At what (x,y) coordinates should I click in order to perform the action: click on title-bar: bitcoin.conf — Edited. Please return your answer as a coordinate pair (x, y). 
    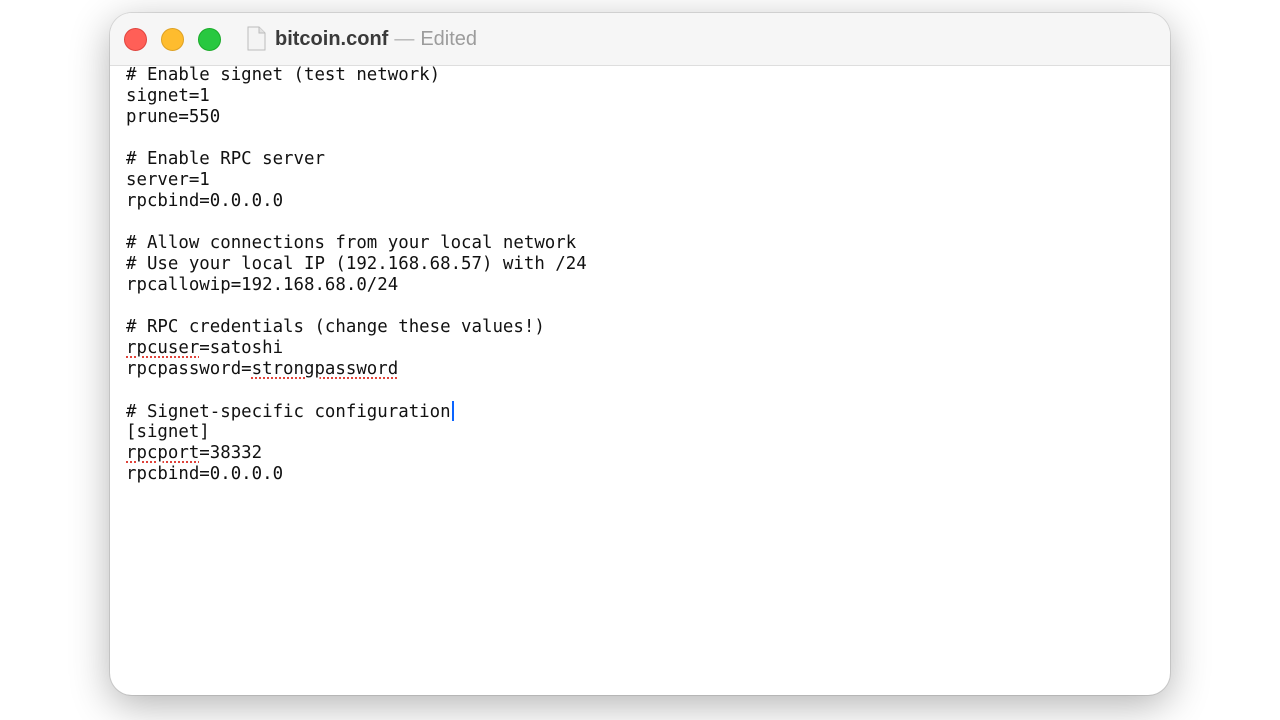
    Looking at the image, I should click on (640, 39).